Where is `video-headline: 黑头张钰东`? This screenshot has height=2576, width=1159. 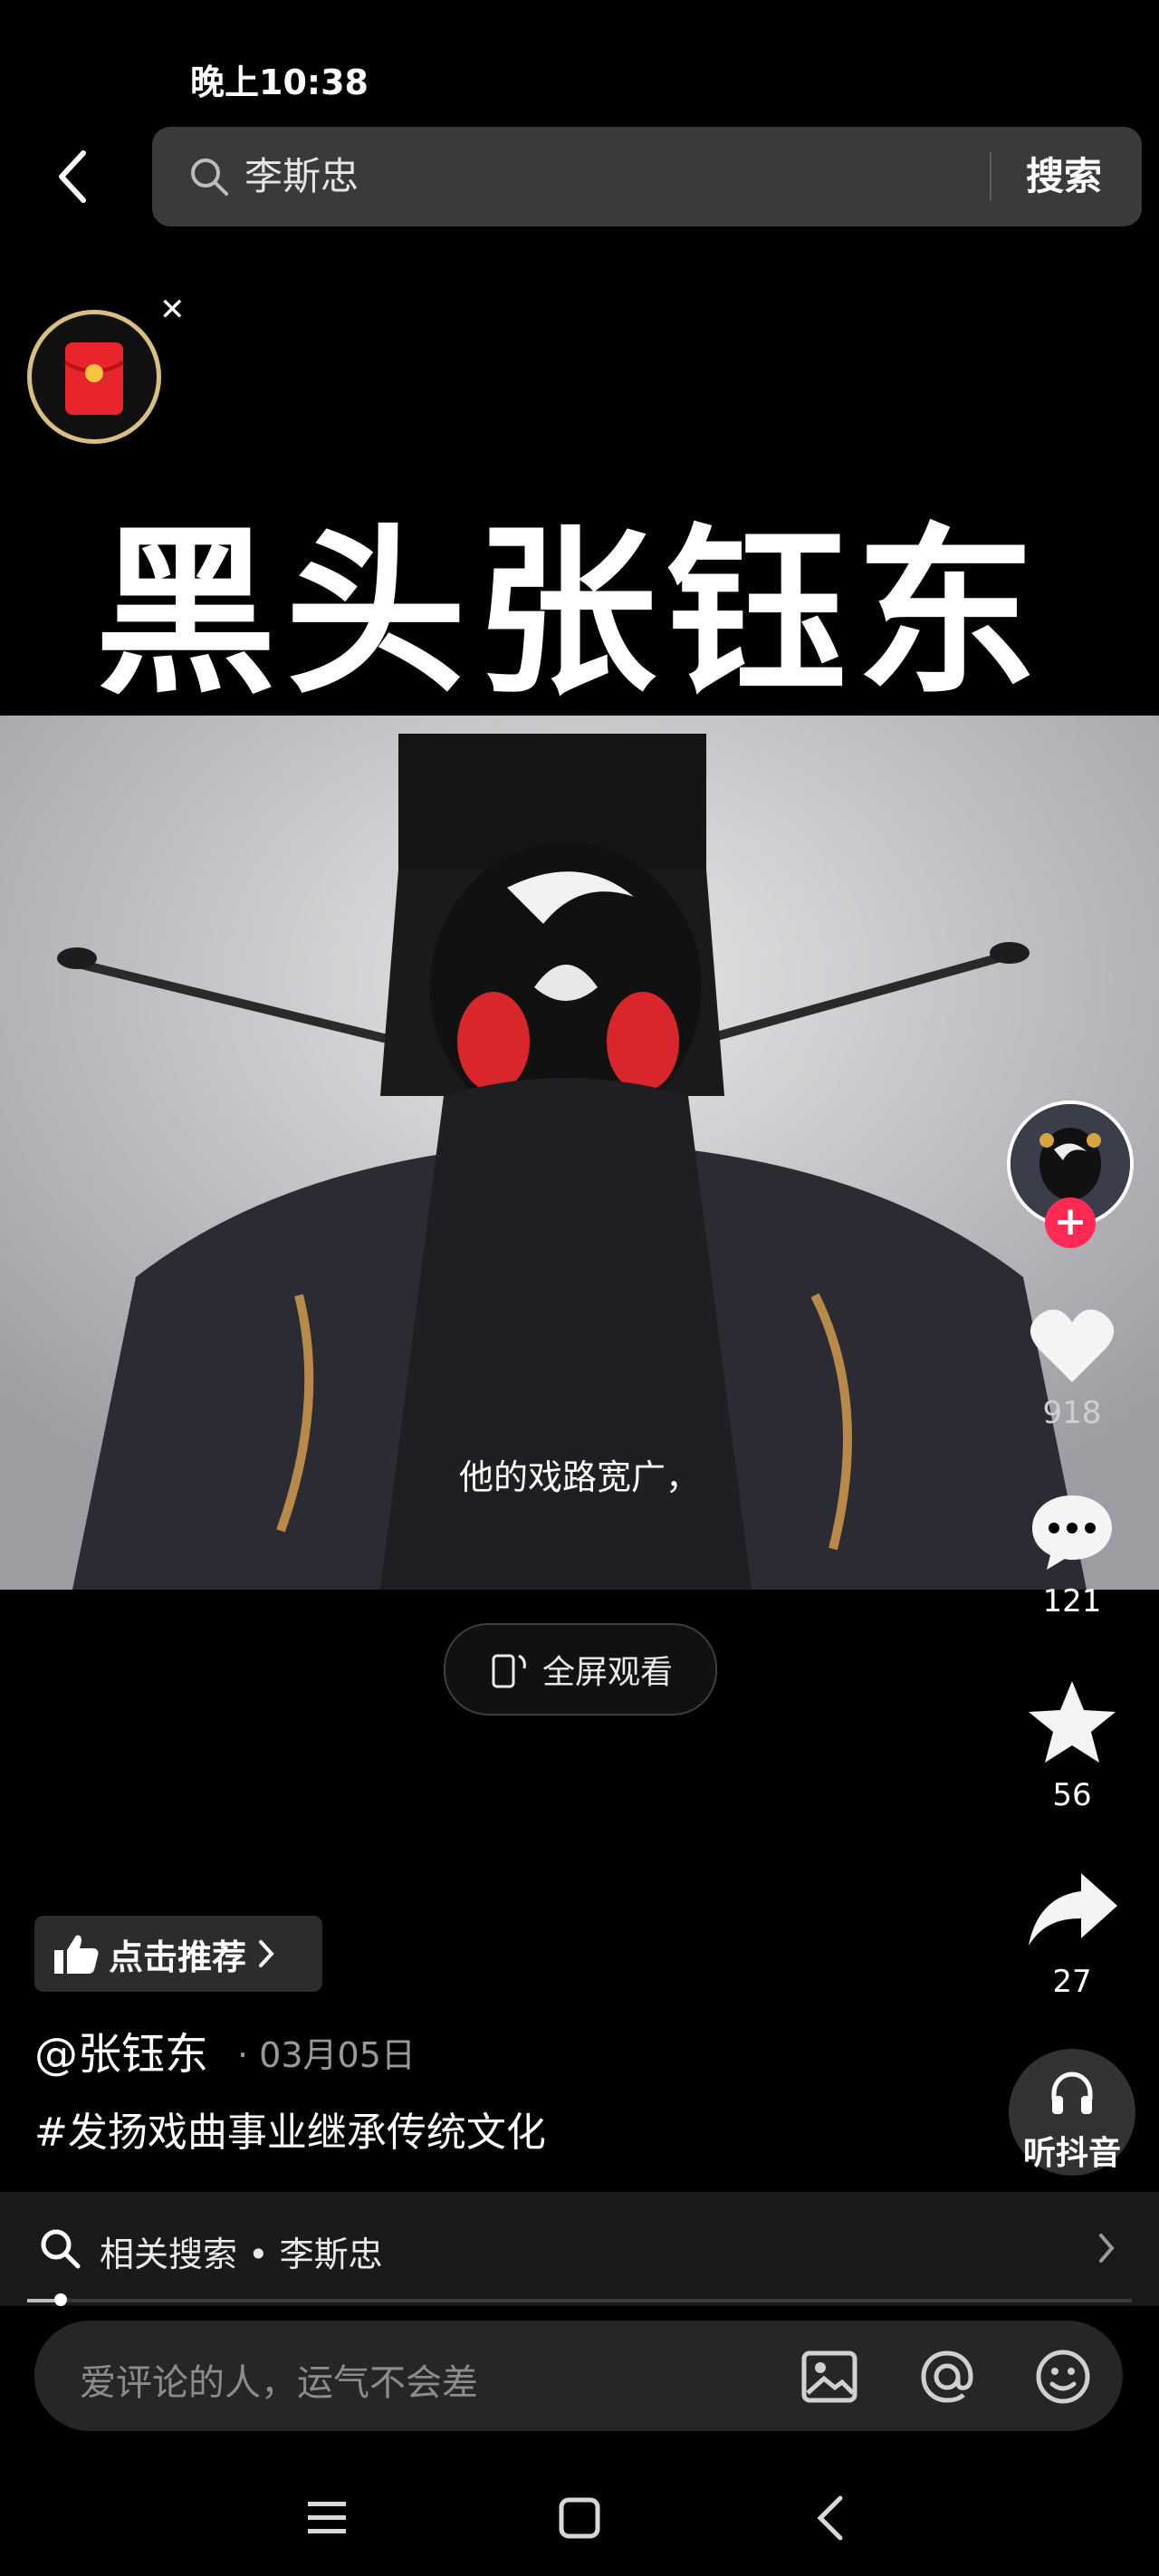
video-headline: 黑头张钰东 is located at coordinates (571, 613).